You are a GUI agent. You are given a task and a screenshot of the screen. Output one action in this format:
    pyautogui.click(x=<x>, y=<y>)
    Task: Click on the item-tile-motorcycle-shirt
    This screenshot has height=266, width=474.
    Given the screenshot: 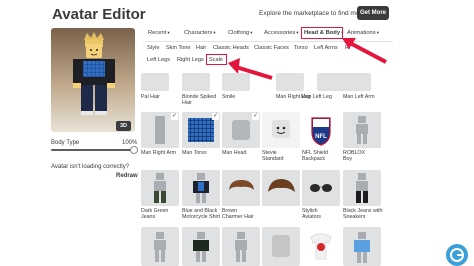 What is the action you would take?
    pyautogui.click(x=201, y=188)
    